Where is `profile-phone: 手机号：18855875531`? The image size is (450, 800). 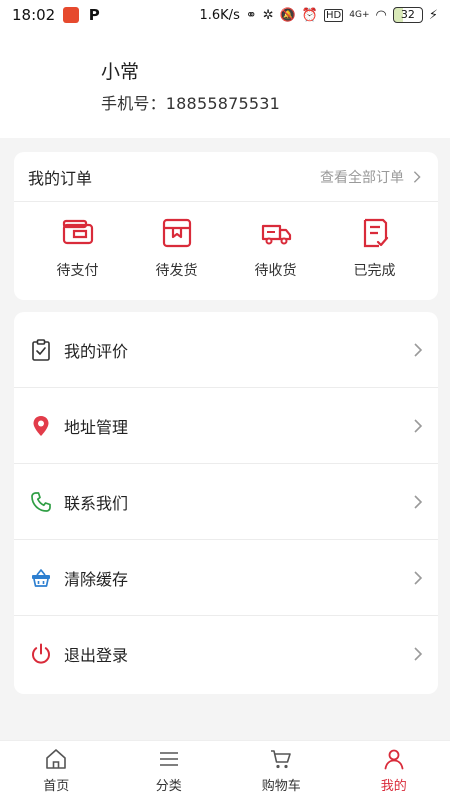 profile-phone: 手机号：18855875531 is located at coordinates (190, 103).